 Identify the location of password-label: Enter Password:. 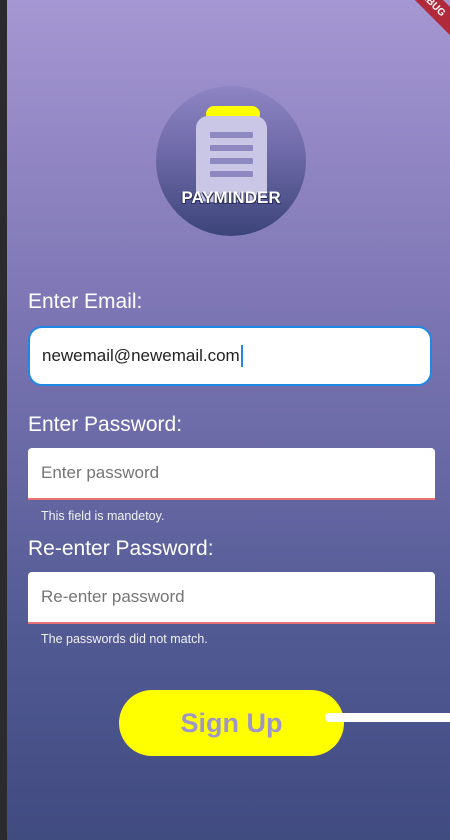
(105, 424).